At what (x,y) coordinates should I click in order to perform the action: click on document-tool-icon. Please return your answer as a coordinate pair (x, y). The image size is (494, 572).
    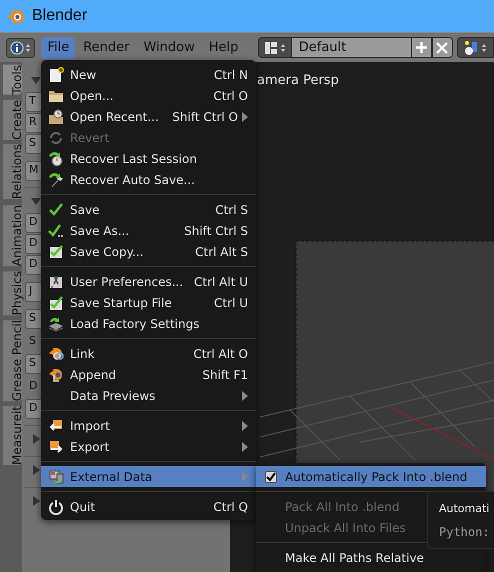
    Looking at the image, I should click on (56, 282).